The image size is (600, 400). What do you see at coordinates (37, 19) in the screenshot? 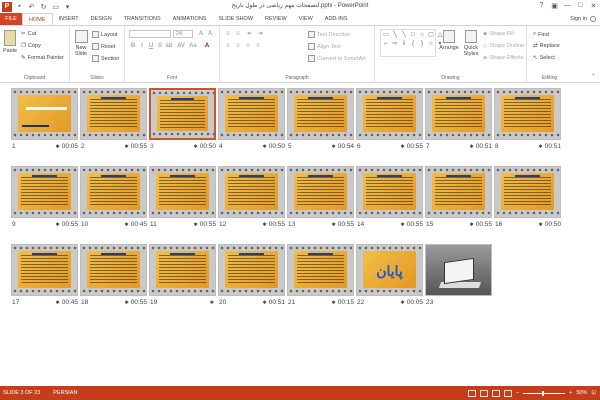
I see `tab-home: HOME` at bounding box center [37, 19].